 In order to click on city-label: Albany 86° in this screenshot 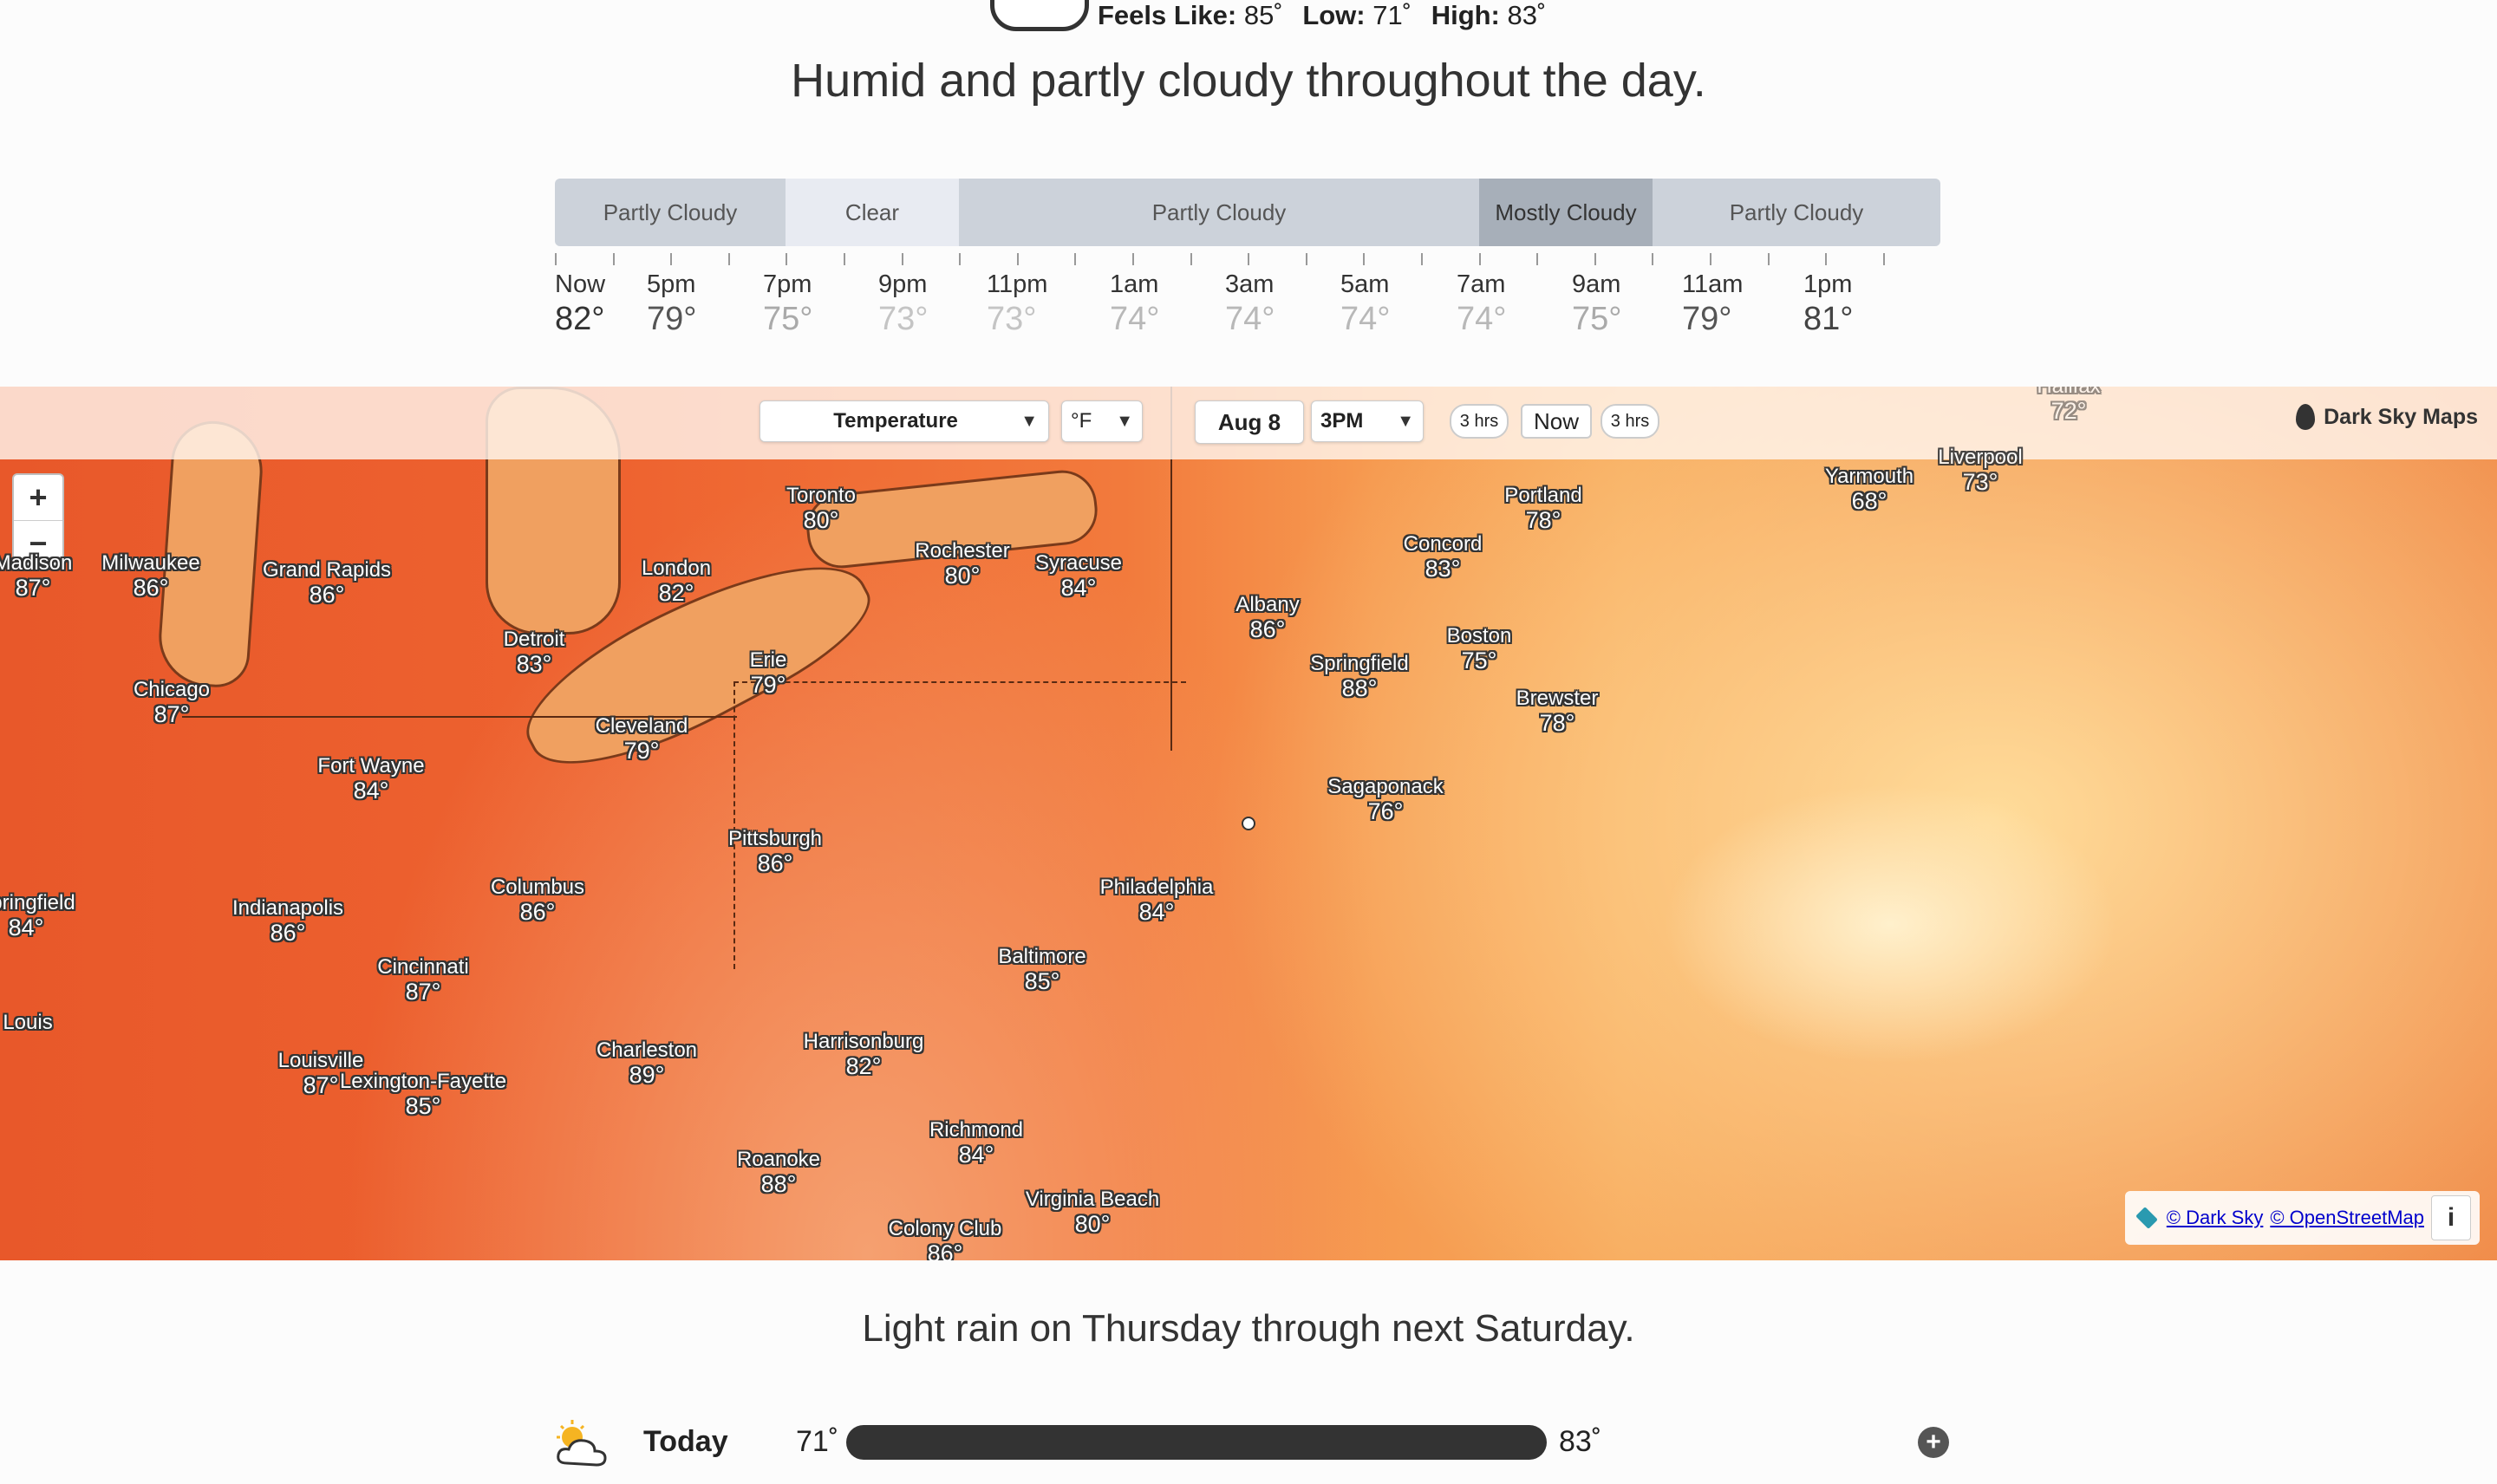, I will do `click(1267, 617)`.